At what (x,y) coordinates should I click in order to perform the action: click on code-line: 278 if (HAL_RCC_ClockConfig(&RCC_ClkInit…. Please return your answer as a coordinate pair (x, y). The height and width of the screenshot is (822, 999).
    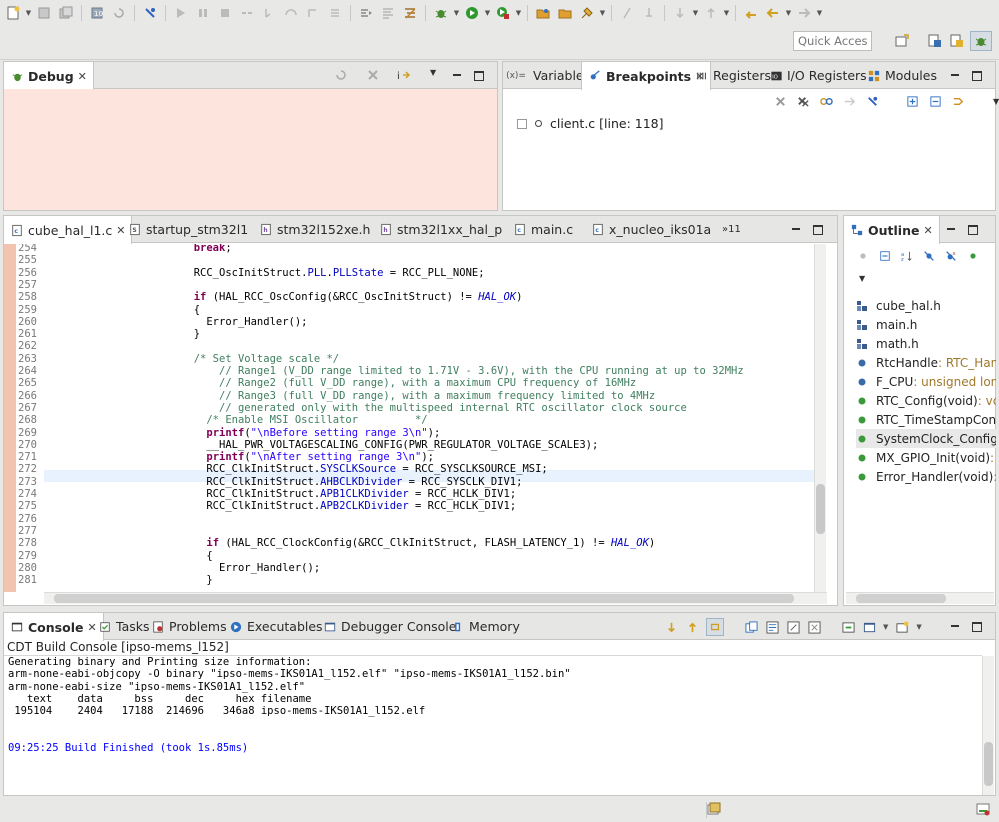
    Looking at the image, I should click on (336, 543).